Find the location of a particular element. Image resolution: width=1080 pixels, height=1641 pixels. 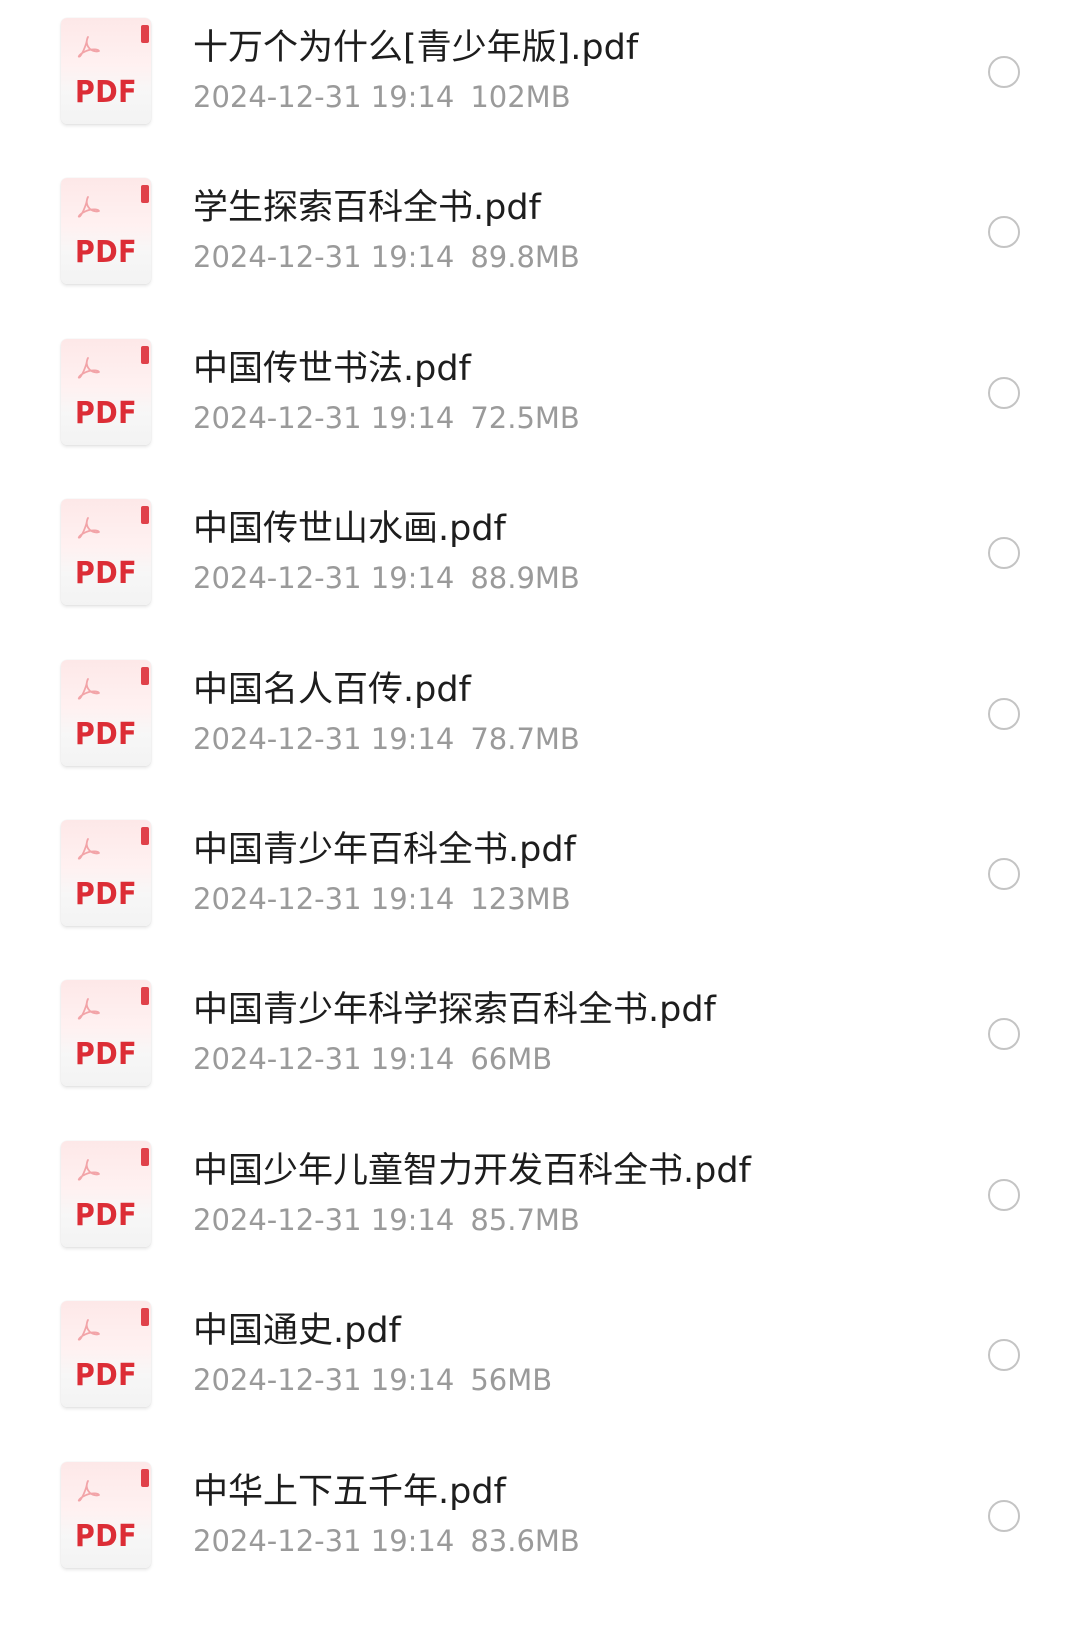

file-name: 中华上下五千年.pdf is located at coordinates (349, 1491).